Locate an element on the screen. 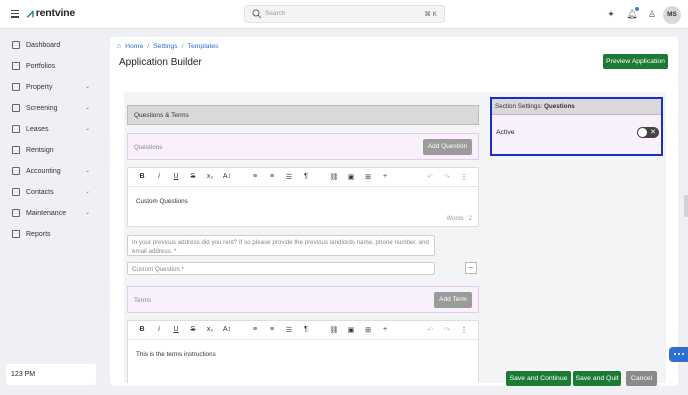  add-term-button: Add Term is located at coordinates (453, 300).